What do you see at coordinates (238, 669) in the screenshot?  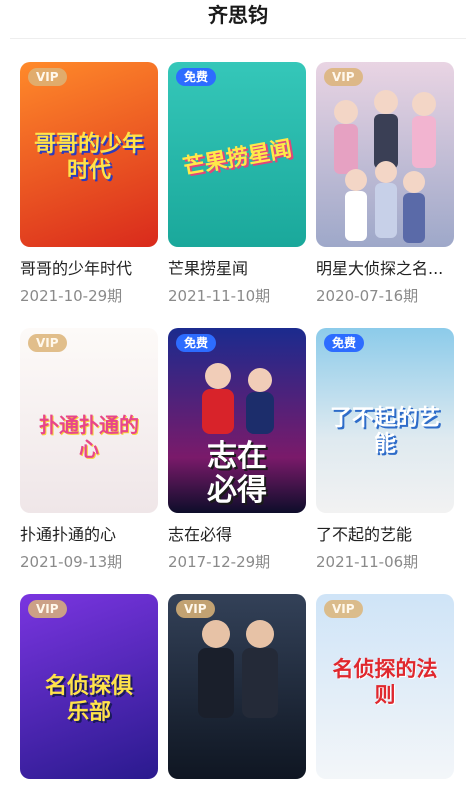 I see `hosts-photo` at bounding box center [238, 669].